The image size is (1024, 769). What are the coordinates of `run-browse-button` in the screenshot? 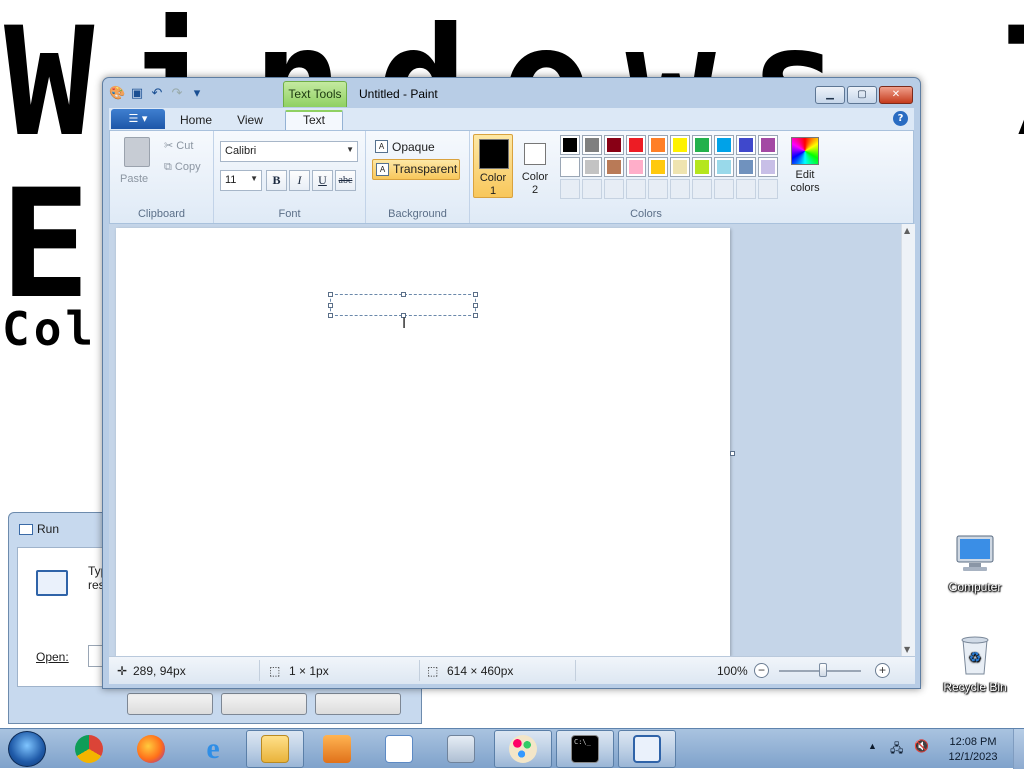 It's located at (358, 704).